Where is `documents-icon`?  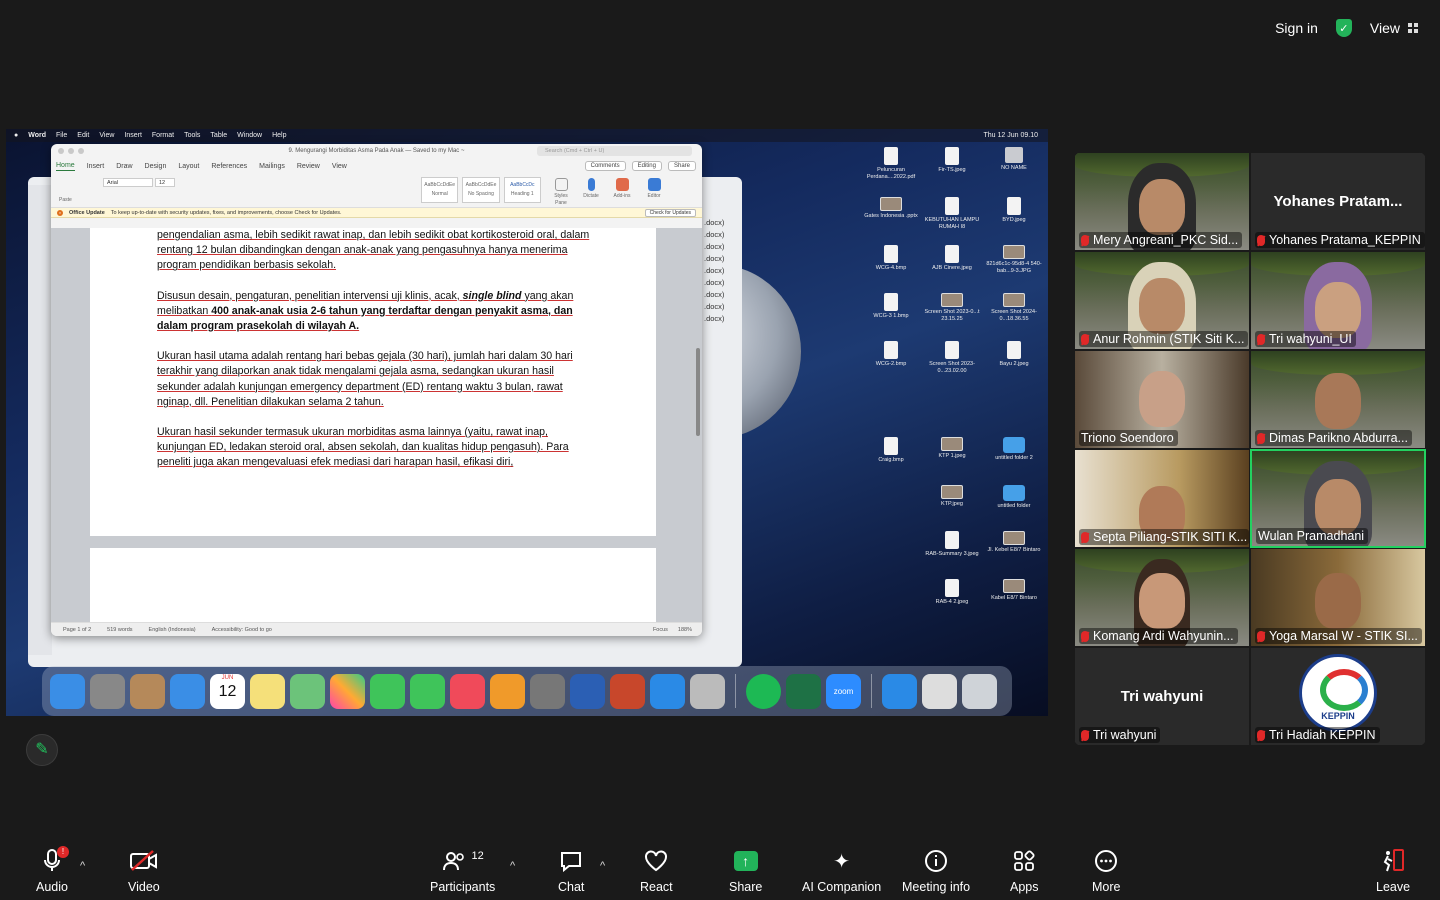
documents-icon is located at coordinates (939, 691).